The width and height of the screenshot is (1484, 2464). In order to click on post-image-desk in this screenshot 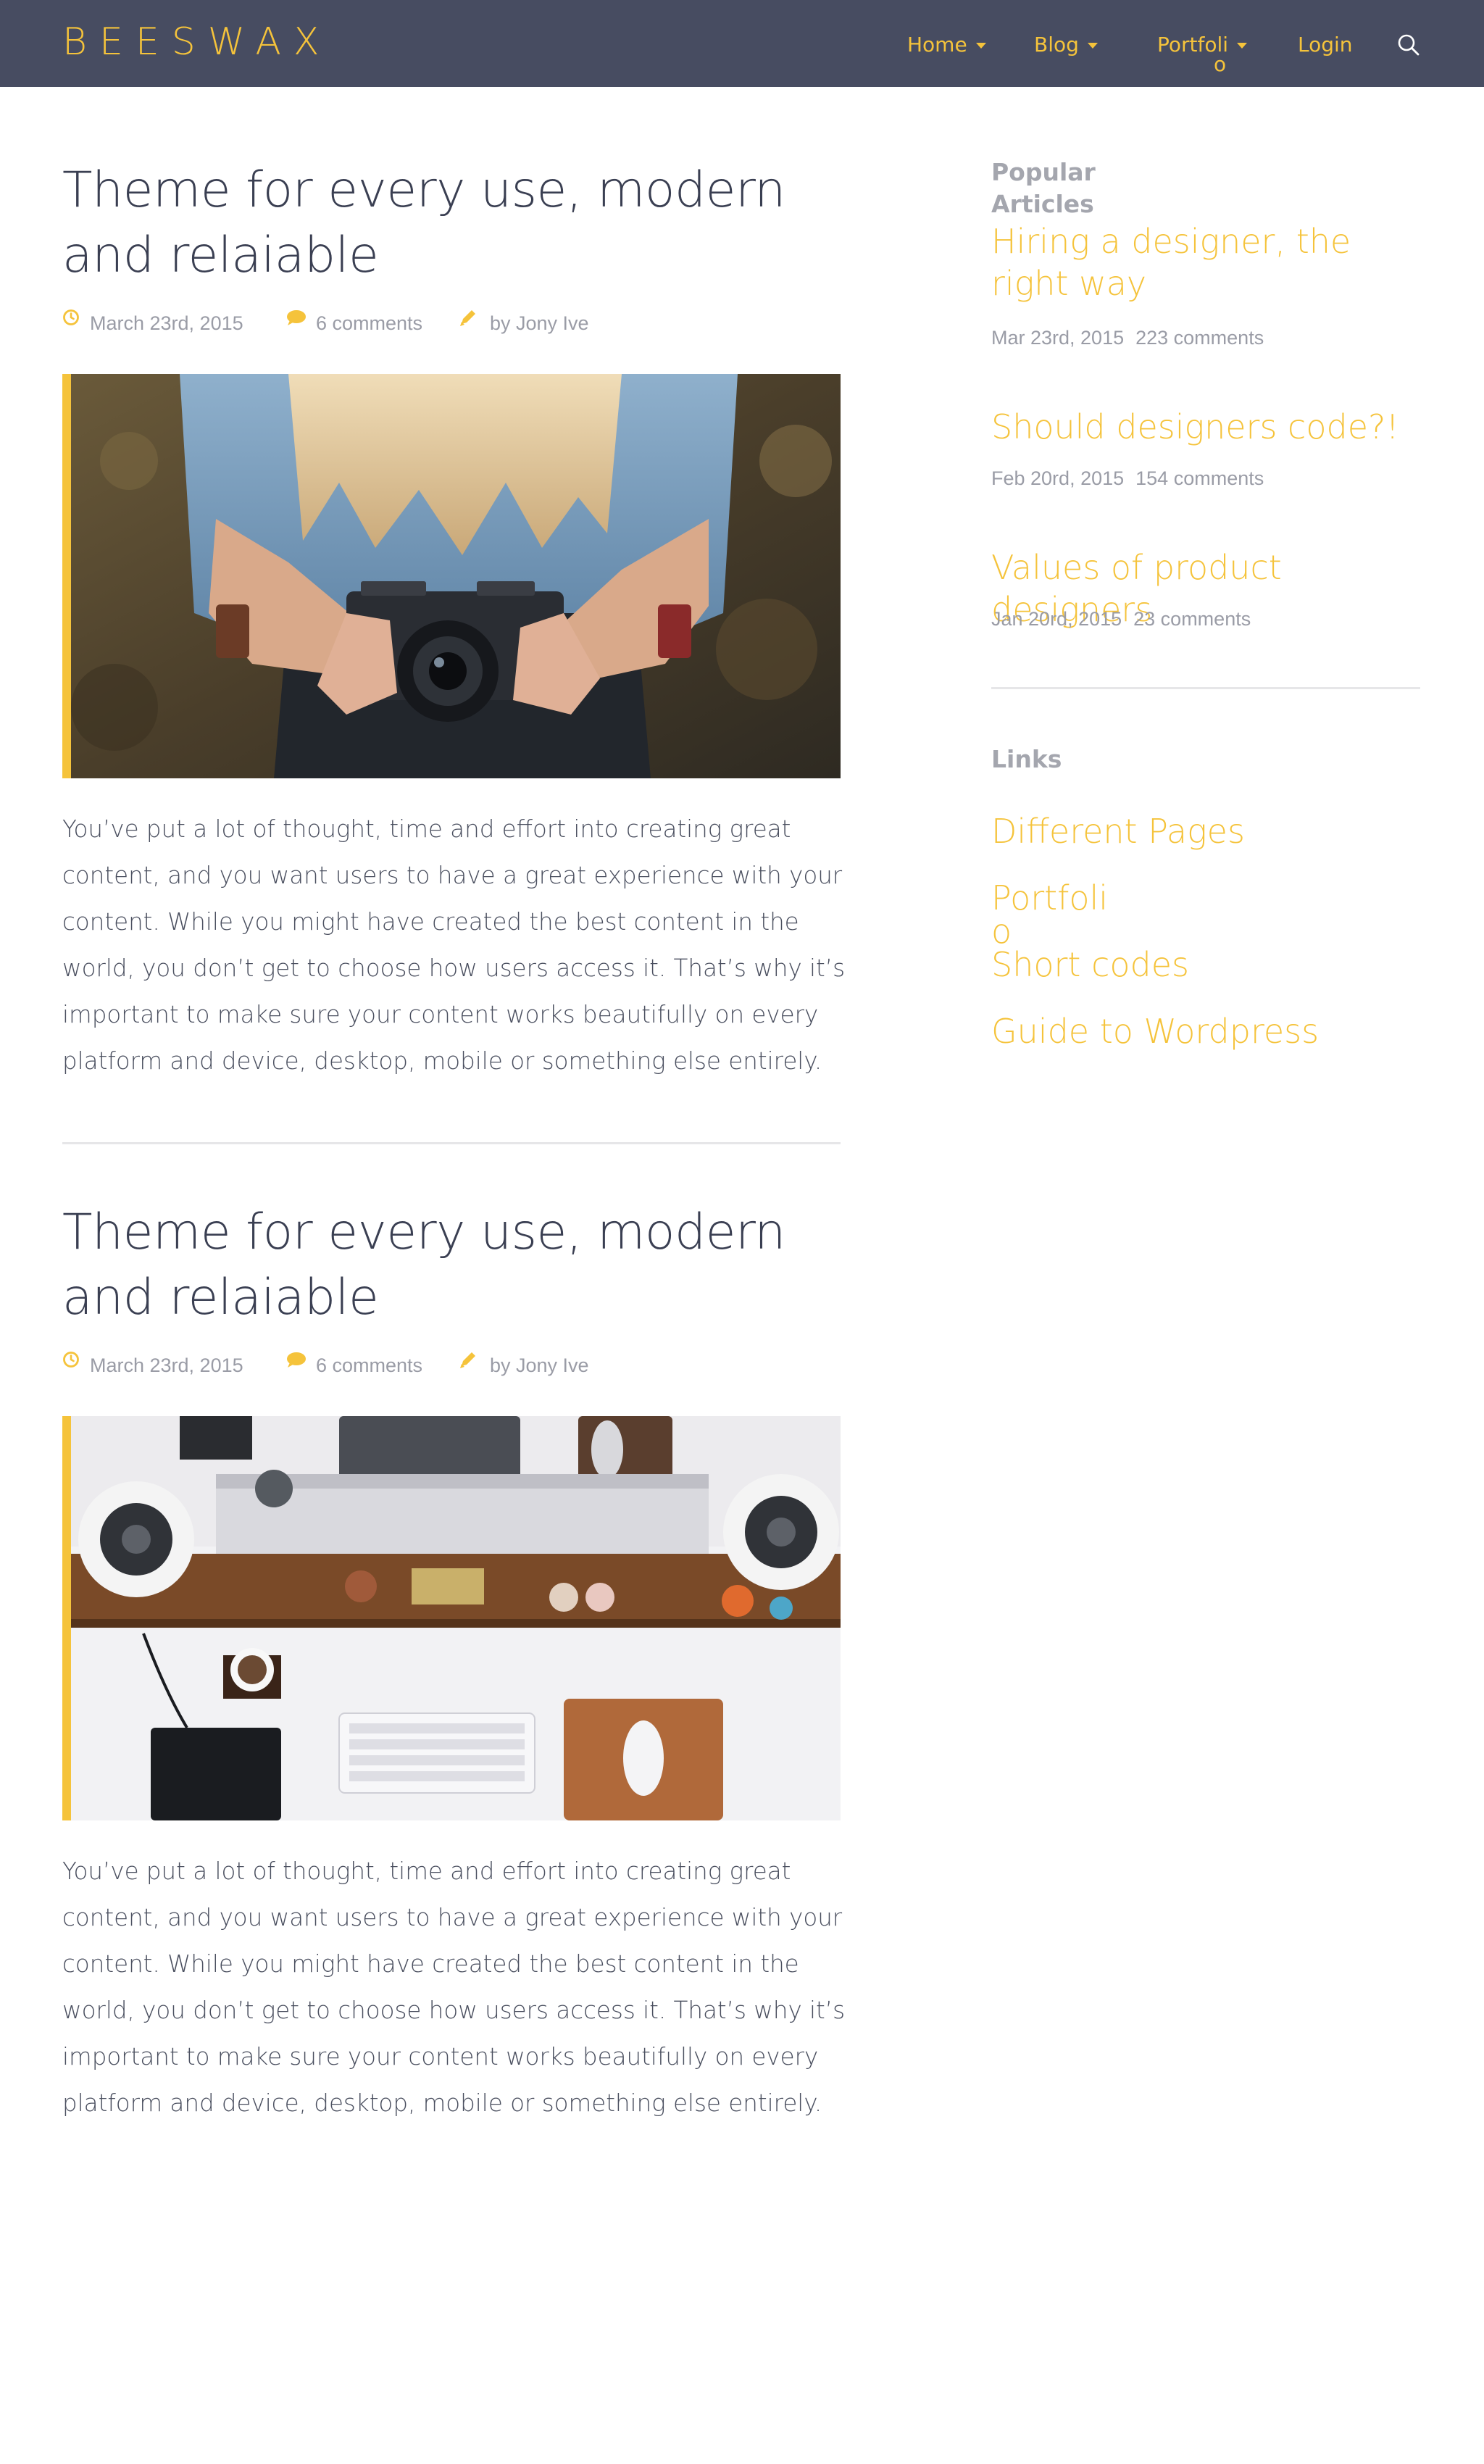, I will do `click(451, 1618)`.